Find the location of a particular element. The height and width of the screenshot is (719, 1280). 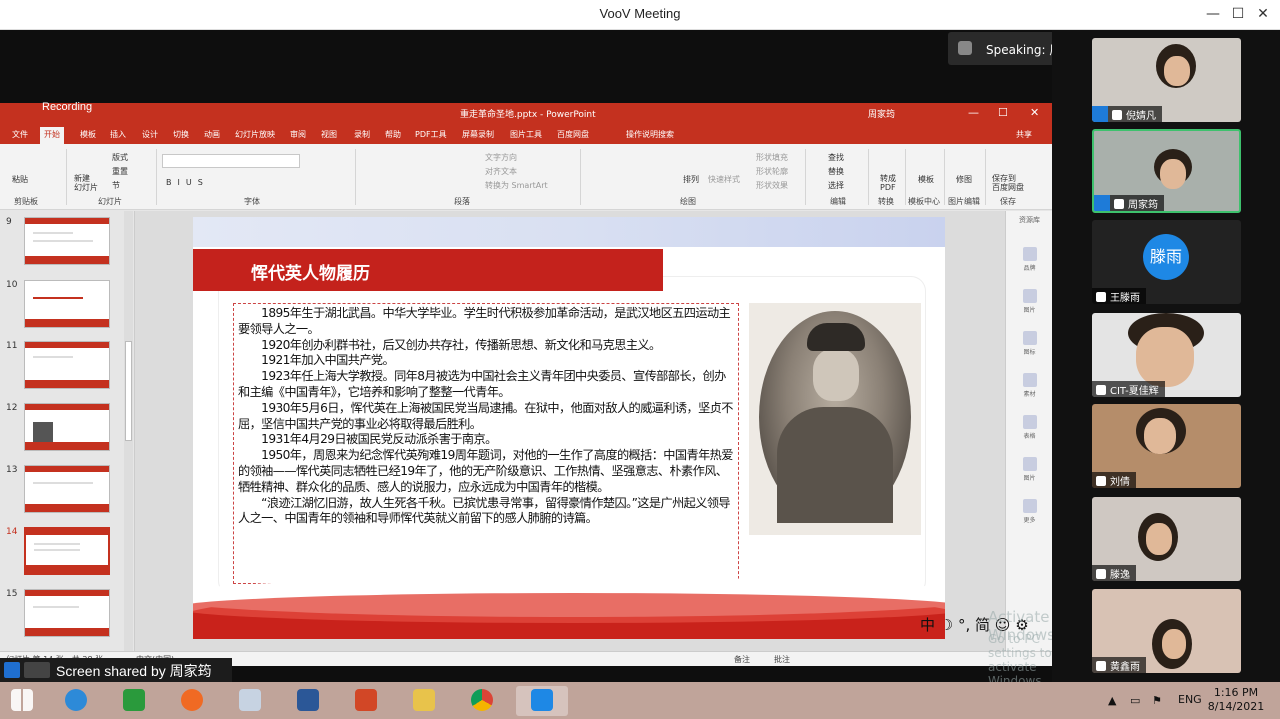

template-button: 模板 is located at coordinates (926, 179).